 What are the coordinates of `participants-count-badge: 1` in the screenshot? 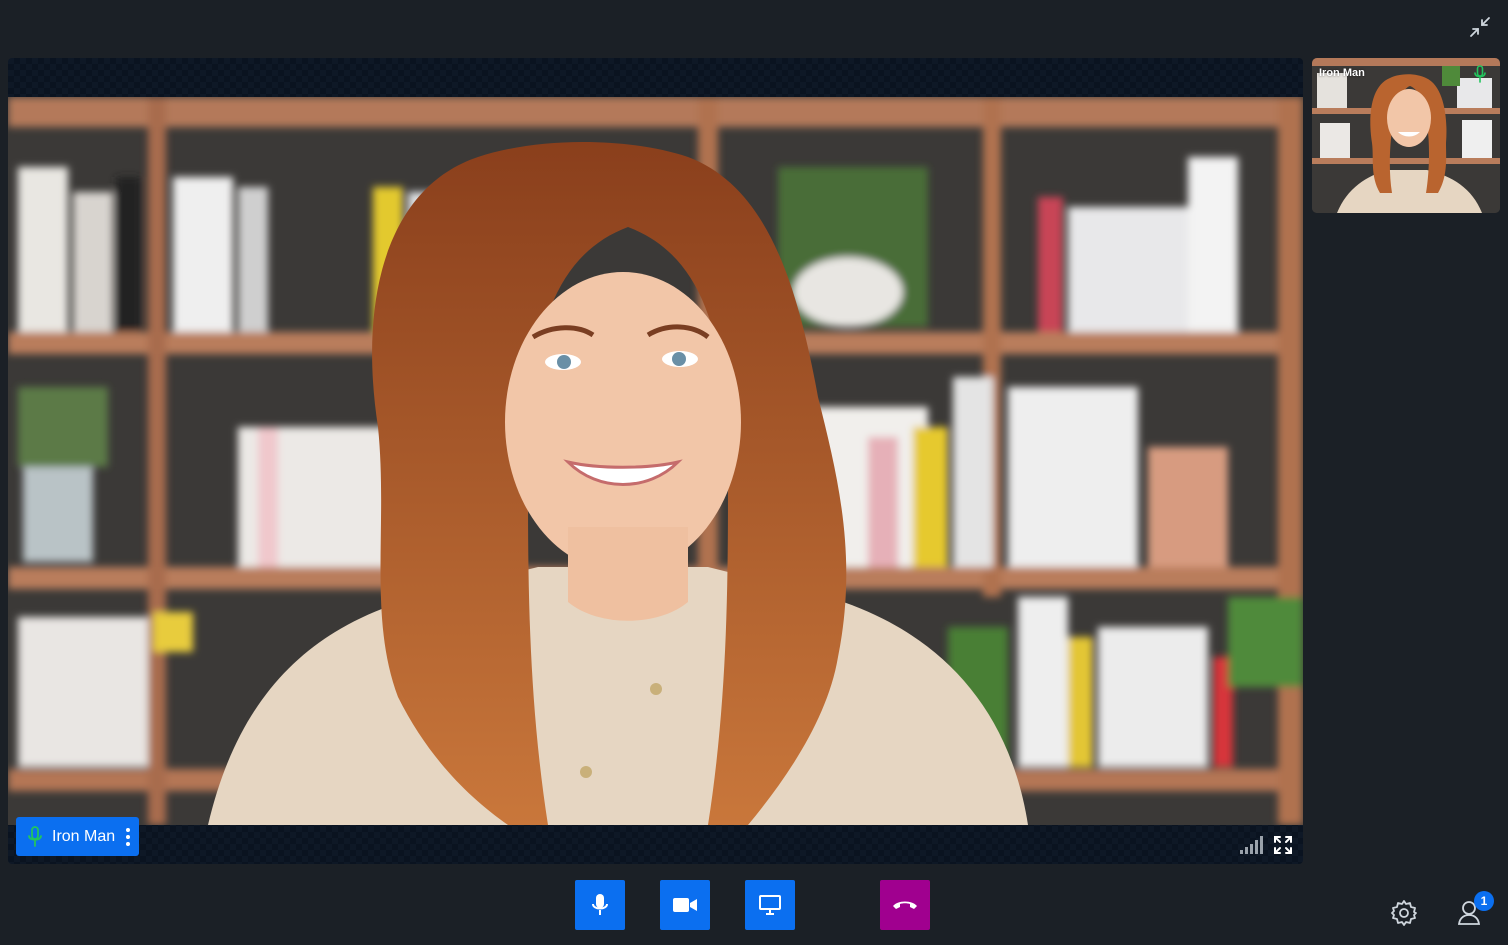 It's located at (1484, 901).